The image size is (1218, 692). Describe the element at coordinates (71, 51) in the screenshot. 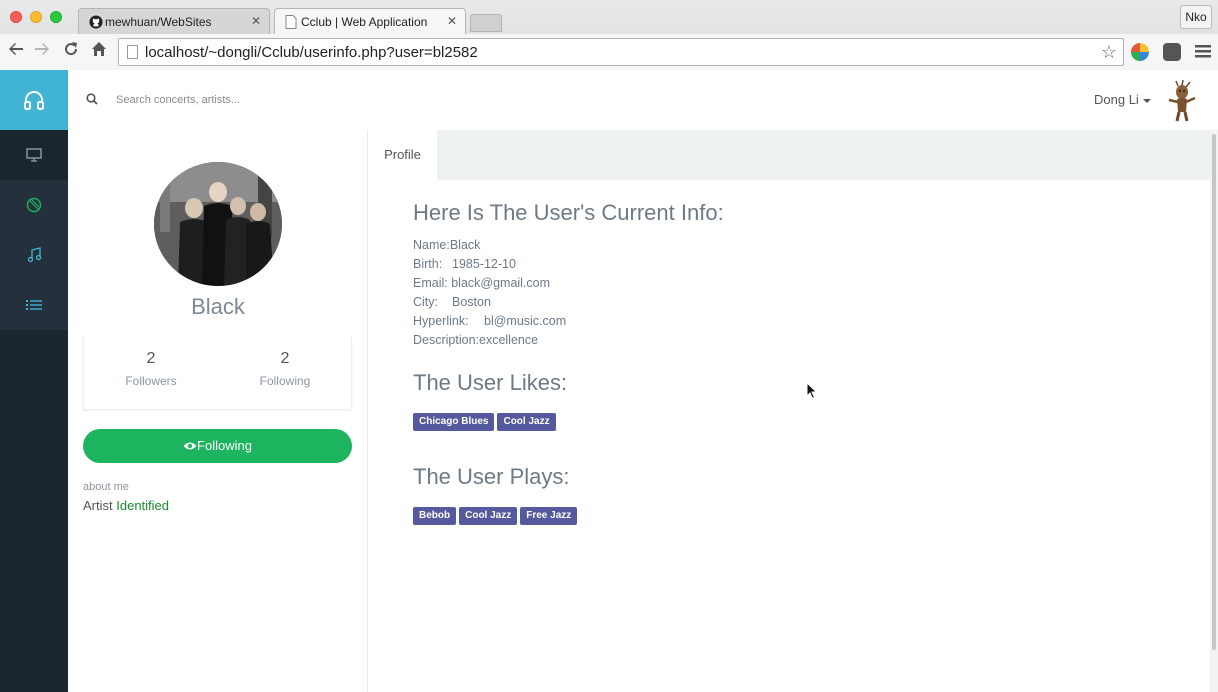

I see `reload-icon` at that location.